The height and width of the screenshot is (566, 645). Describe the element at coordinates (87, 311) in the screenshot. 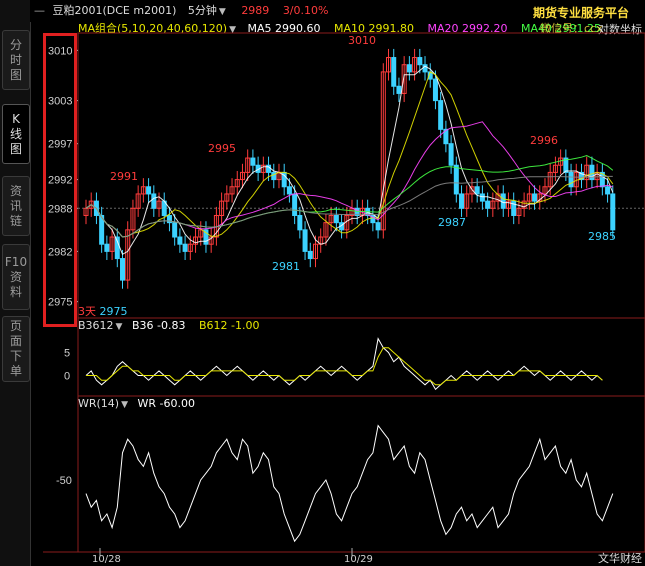

I see `days-prefix: 3天` at that location.